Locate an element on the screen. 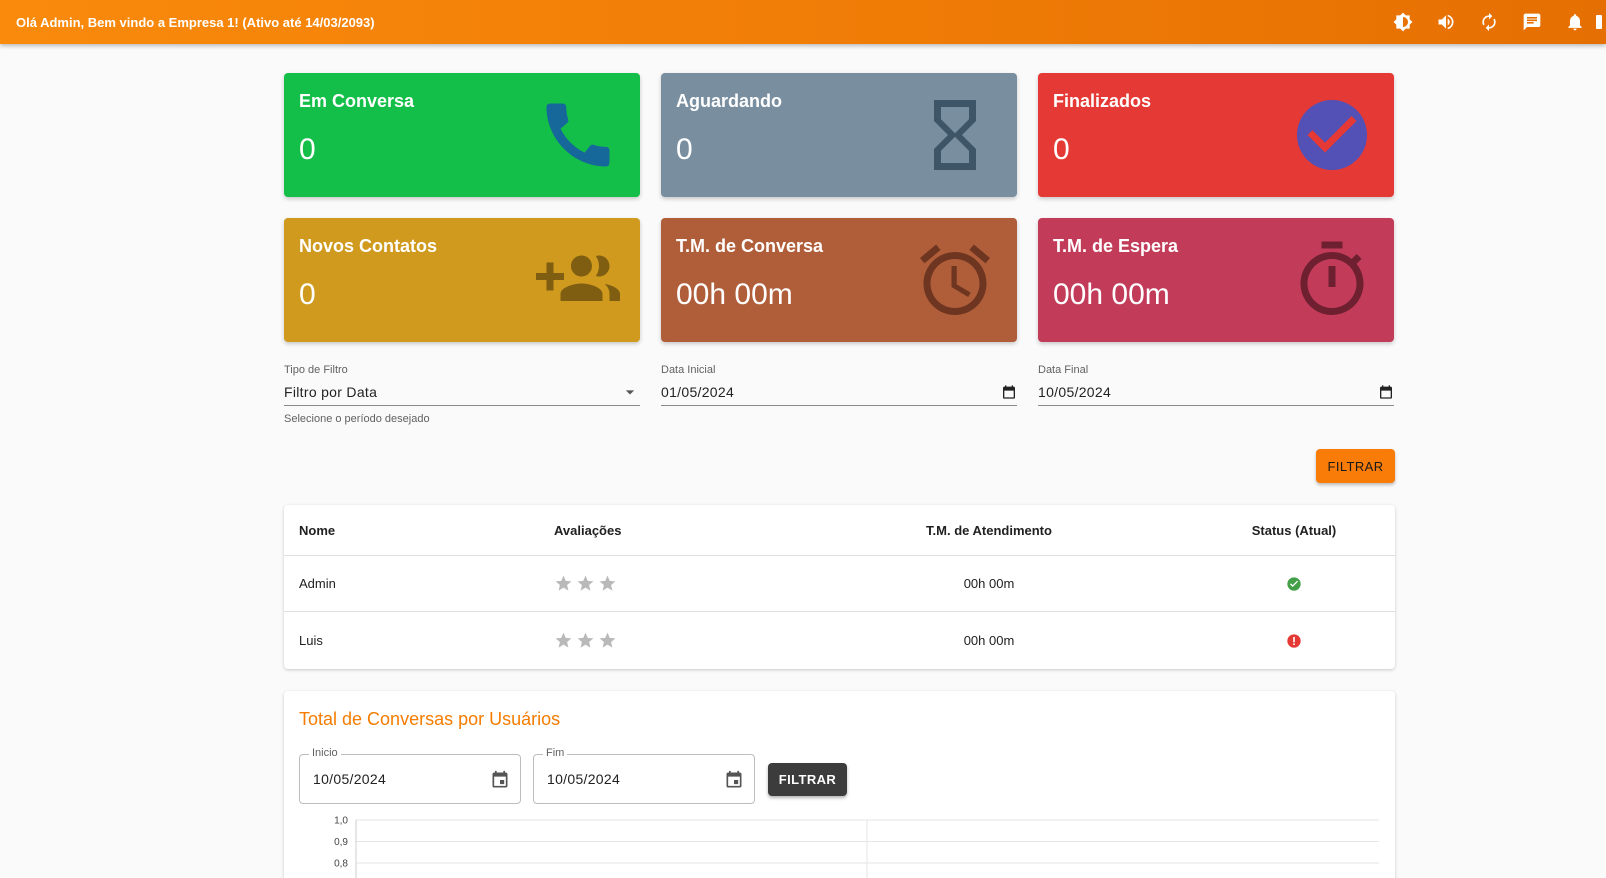 The width and height of the screenshot is (1606, 878). chart-end-label: Fim is located at coordinates (555, 753).